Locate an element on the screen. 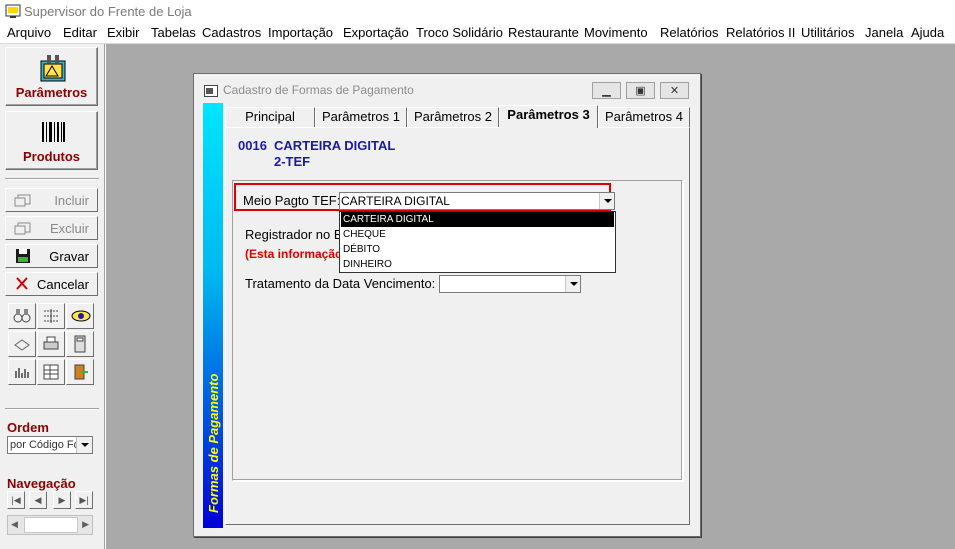 Image resolution: width=955 pixels, height=549 pixels. gravar-button: Gravar is located at coordinates (51, 256).